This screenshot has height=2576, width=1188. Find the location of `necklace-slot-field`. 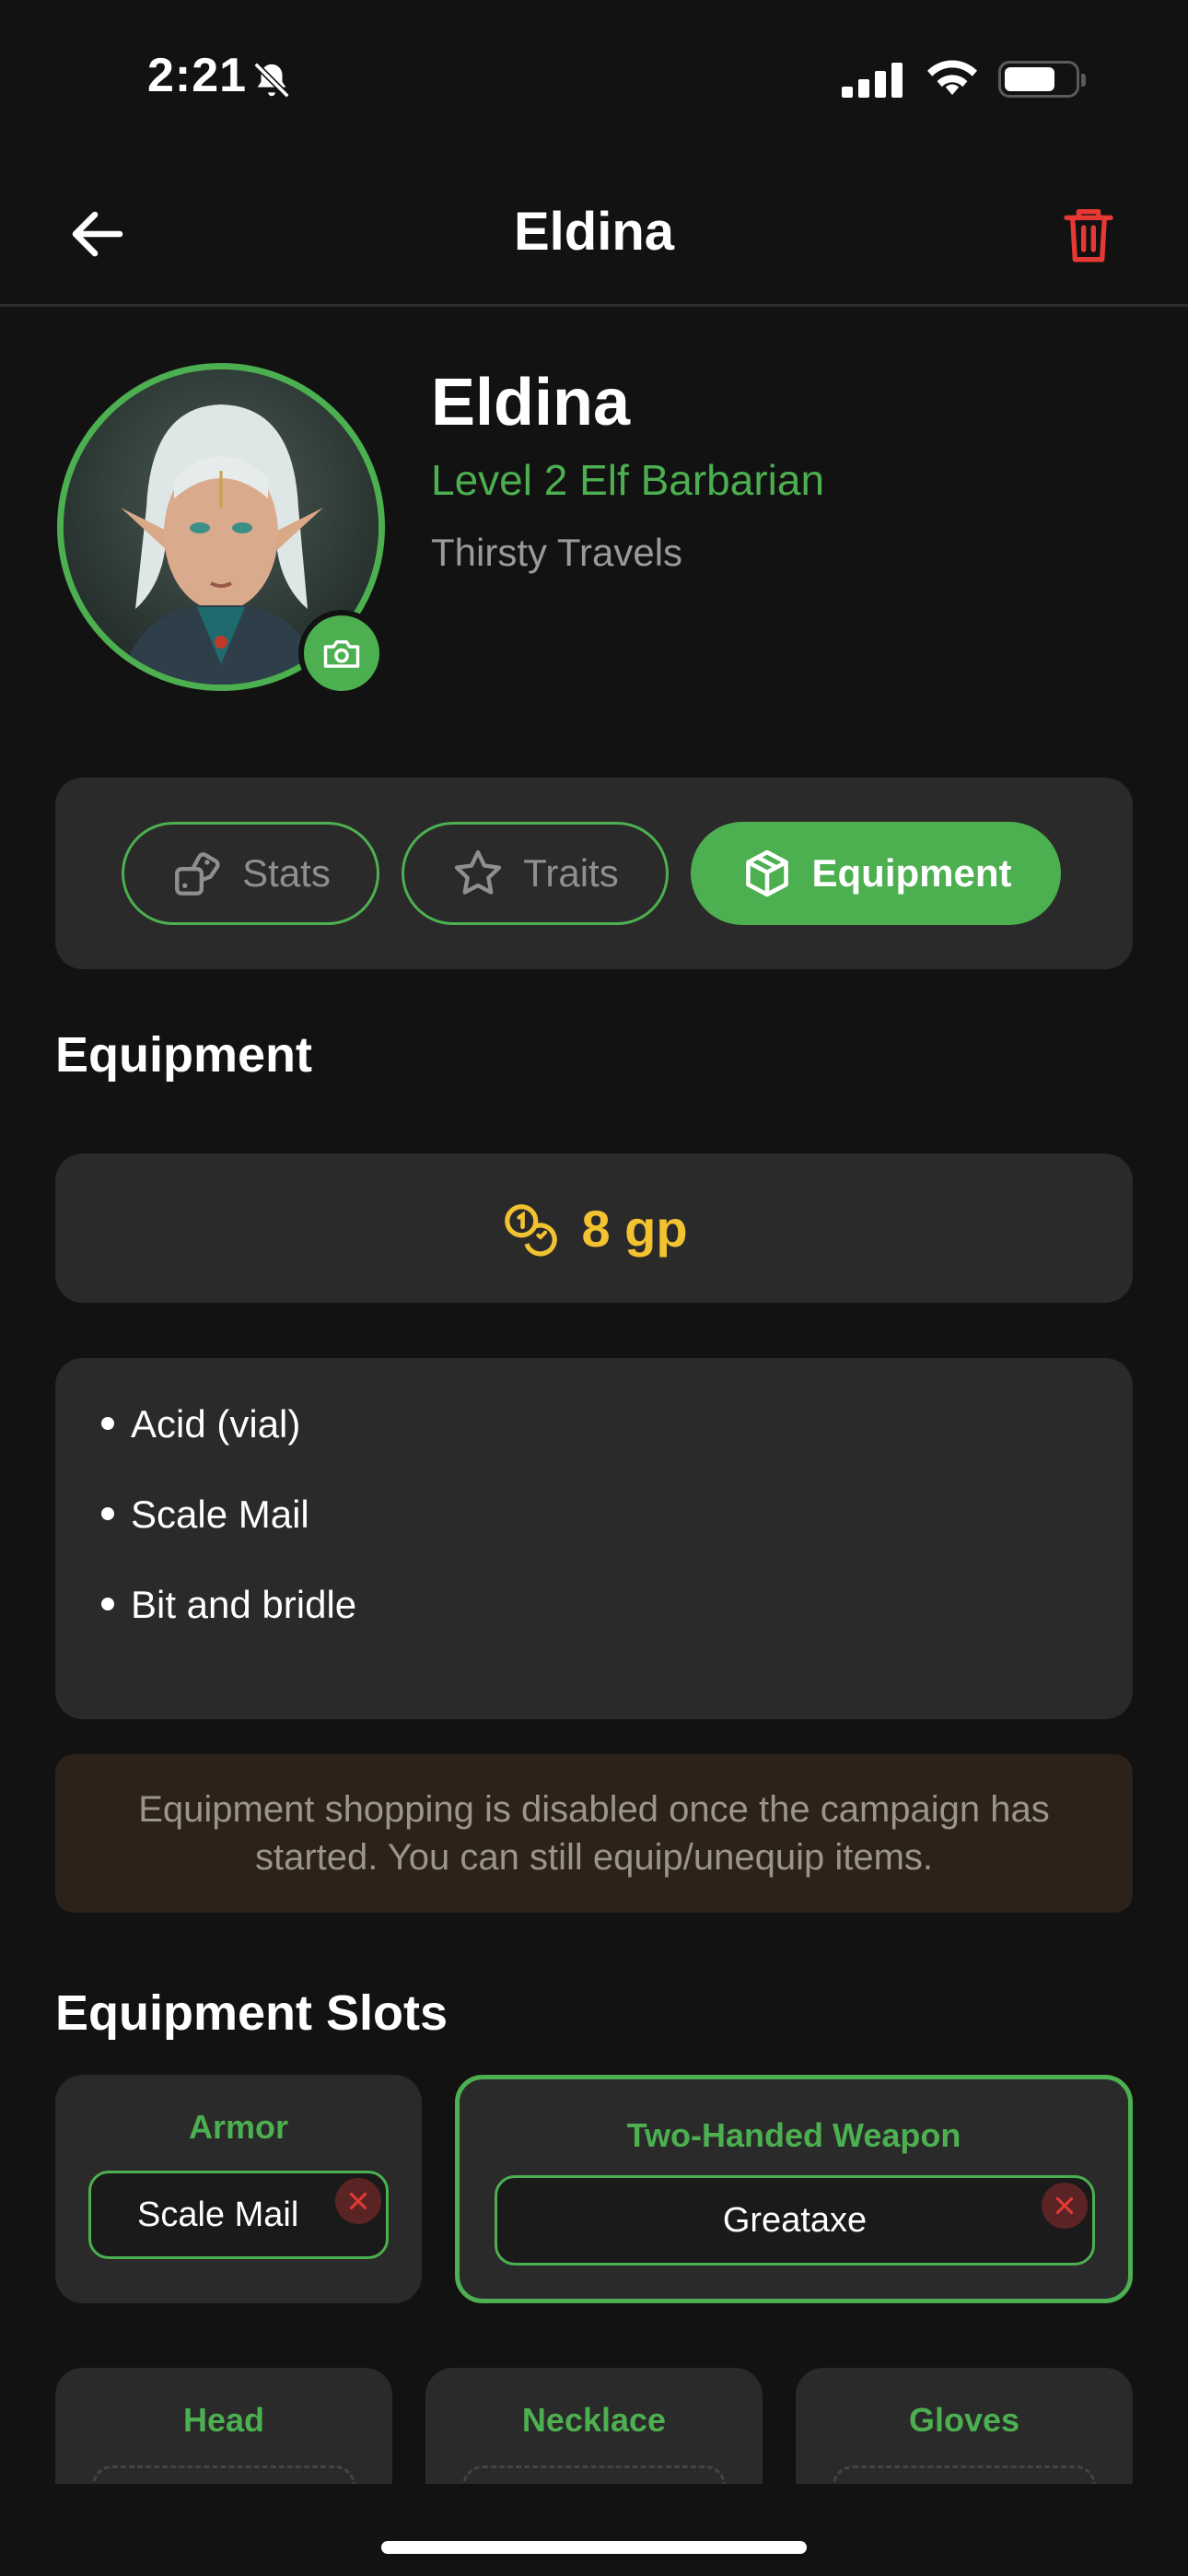

necklace-slot-field is located at coordinates (594, 2474).